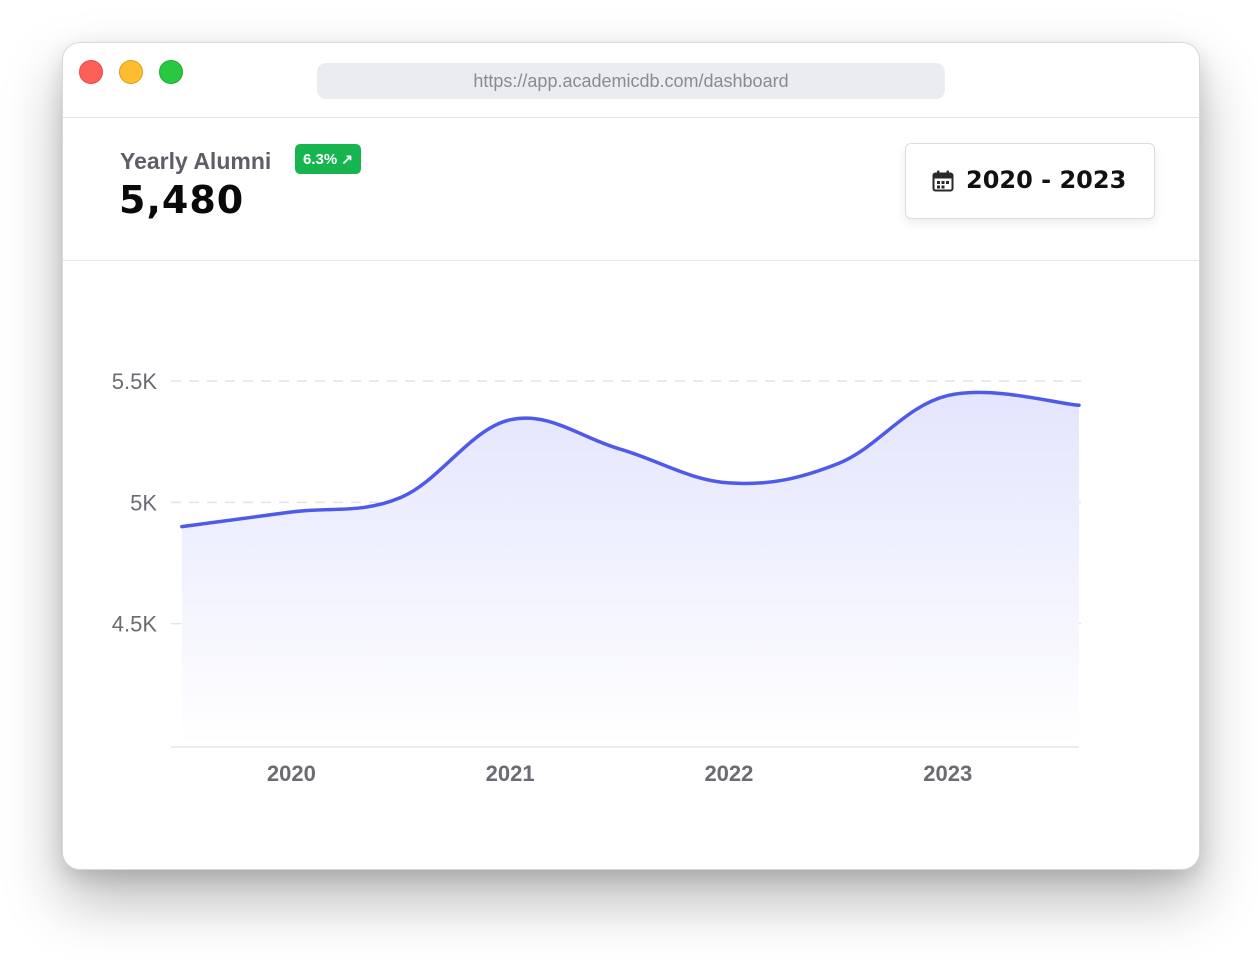  What do you see at coordinates (943, 181) in the screenshot?
I see `calendar-icon` at bounding box center [943, 181].